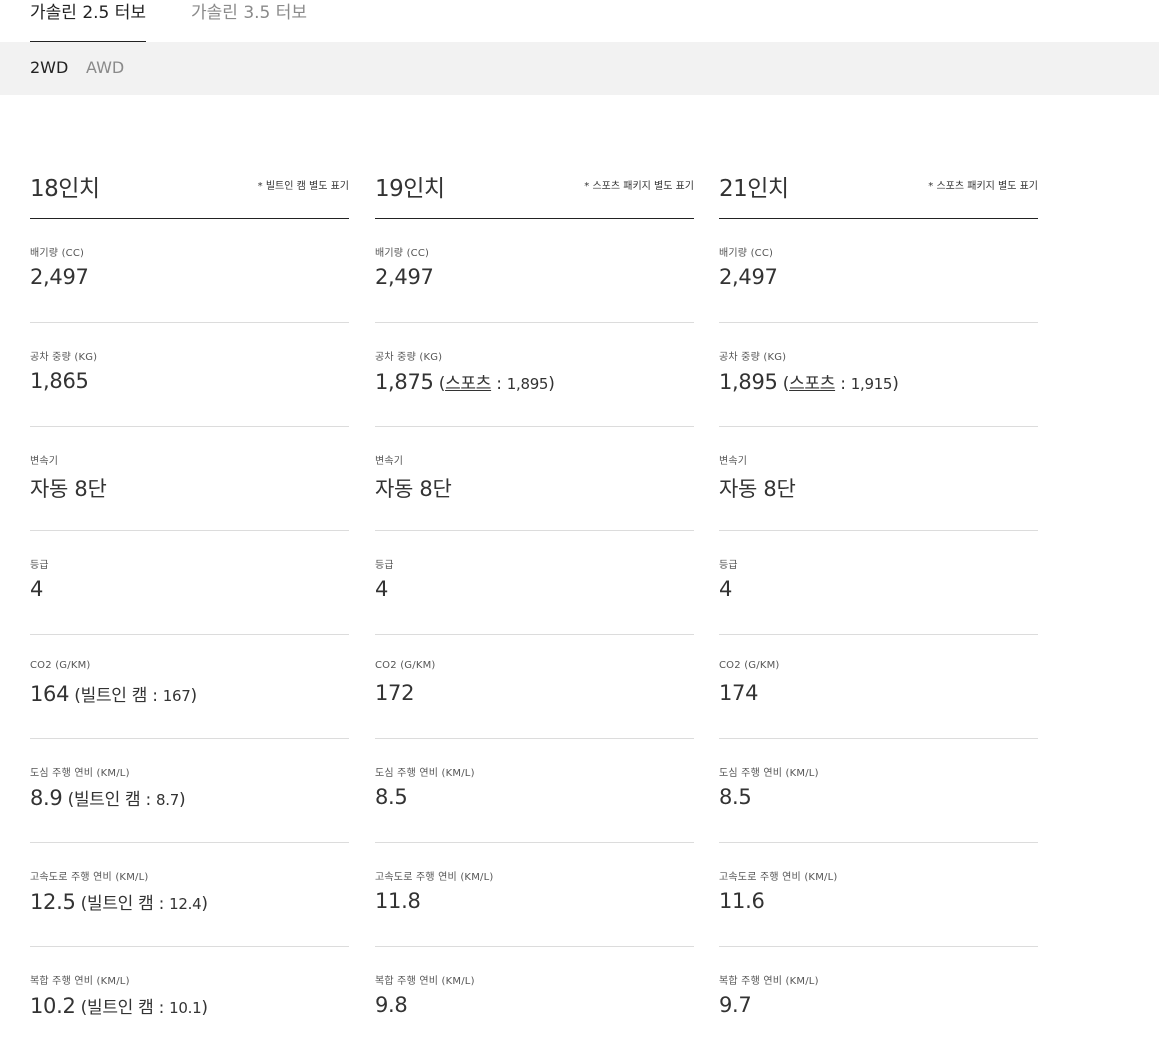 Image resolution: width=1159 pixels, height=1050 pixels. What do you see at coordinates (168, 800) in the screenshot?
I see `spec-extra-number: 8.7` at bounding box center [168, 800].